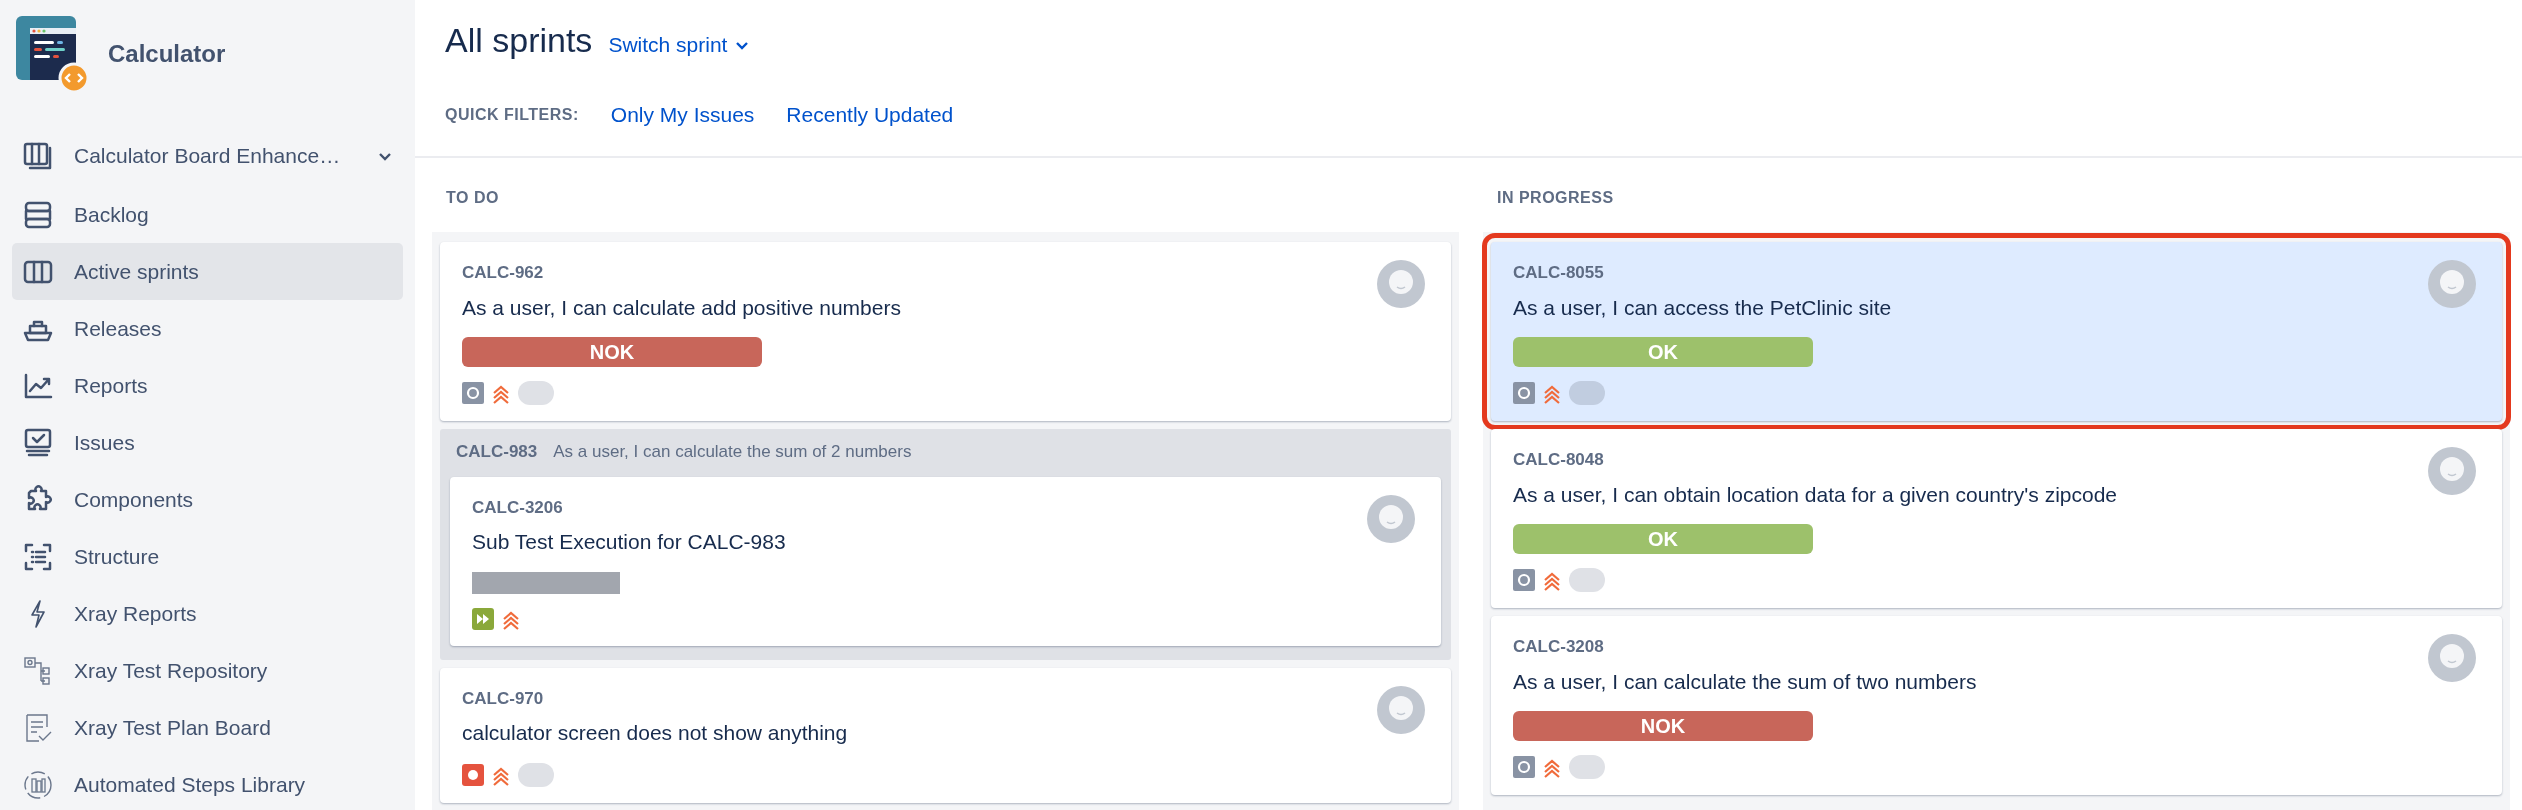 The width and height of the screenshot is (2522, 810). What do you see at coordinates (483, 618) in the screenshot?
I see `play-icon` at bounding box center [483, 618].